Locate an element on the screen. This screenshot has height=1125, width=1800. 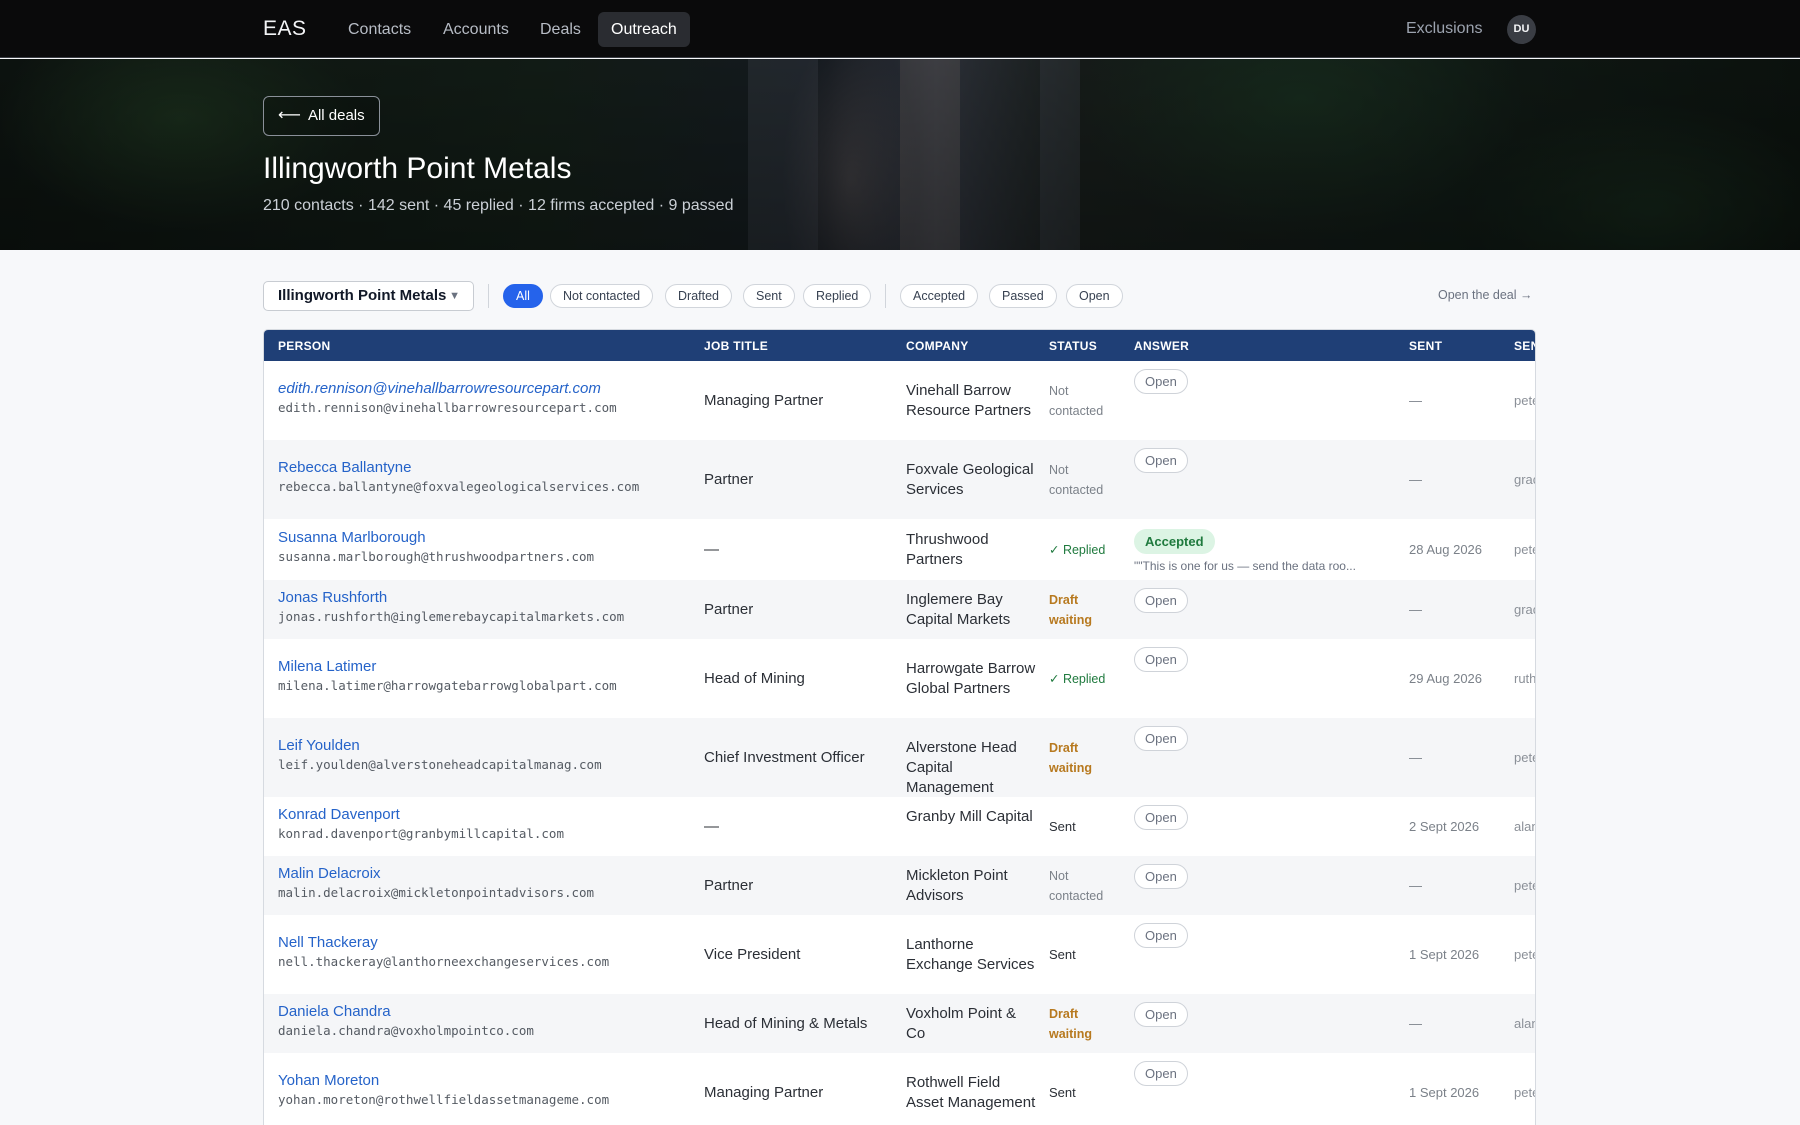
job-title: — is located at coordinates (711, 826).